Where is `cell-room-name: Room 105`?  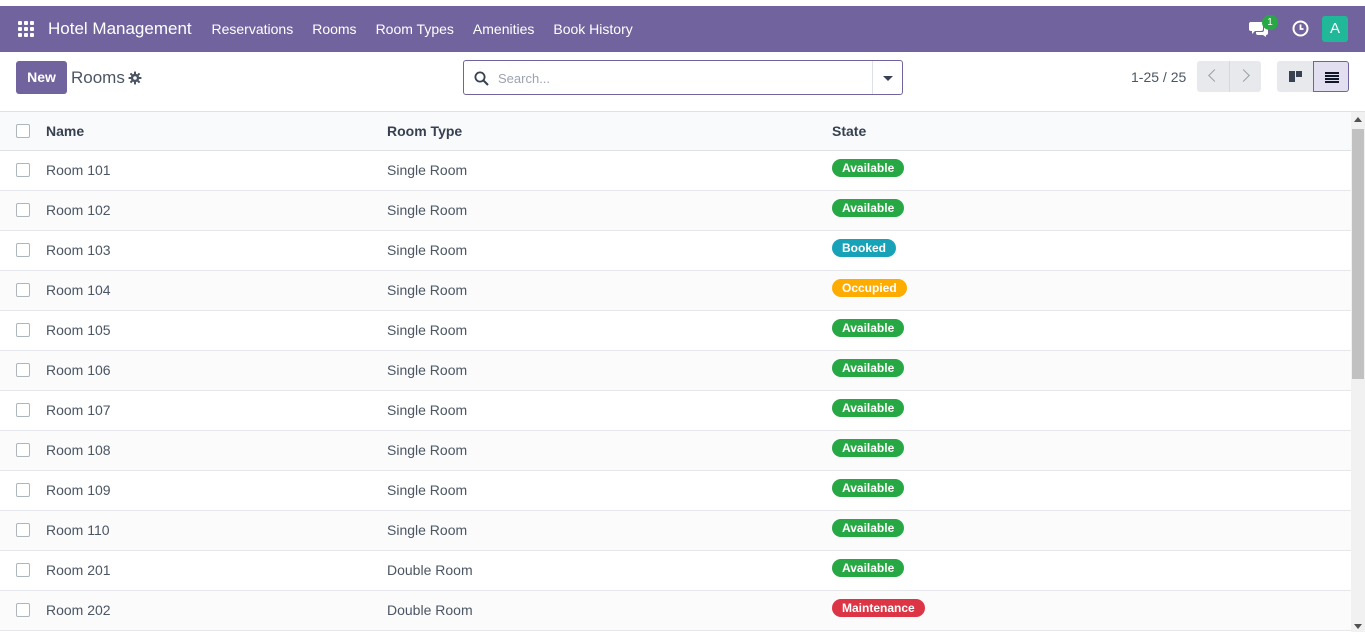
cell-room-name: Room 105 is located at coordinates (78, 330).